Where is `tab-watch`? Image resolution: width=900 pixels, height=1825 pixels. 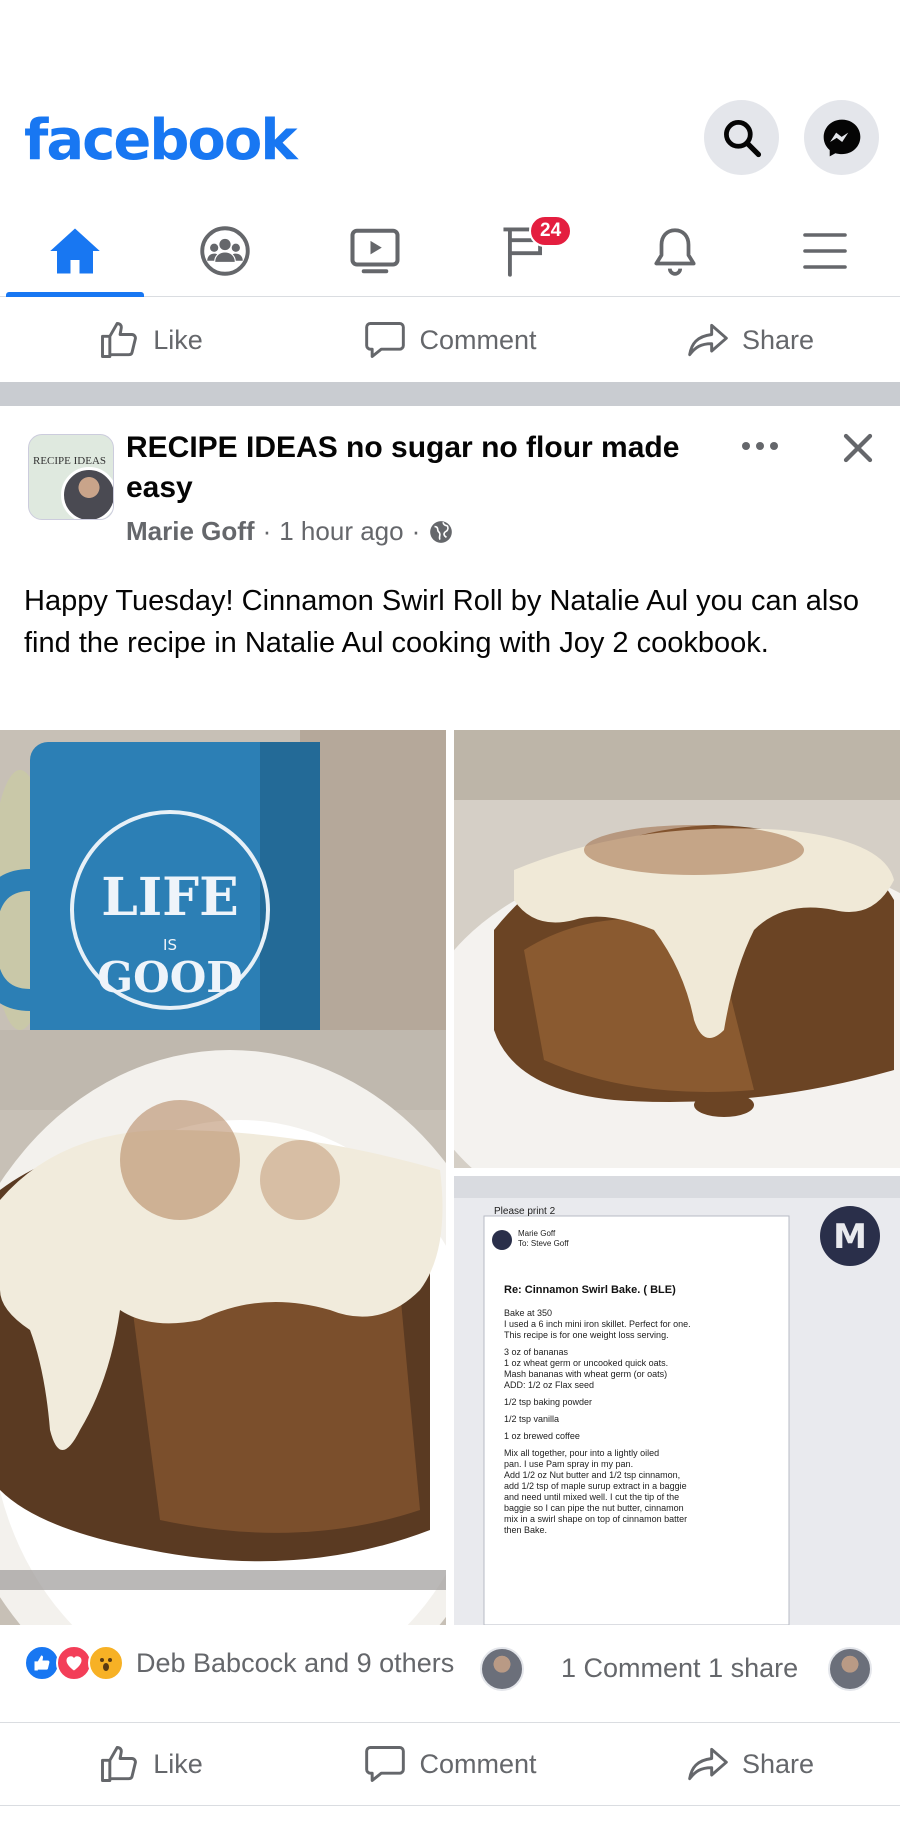
tab-watch is located at coordinates (375, 250).